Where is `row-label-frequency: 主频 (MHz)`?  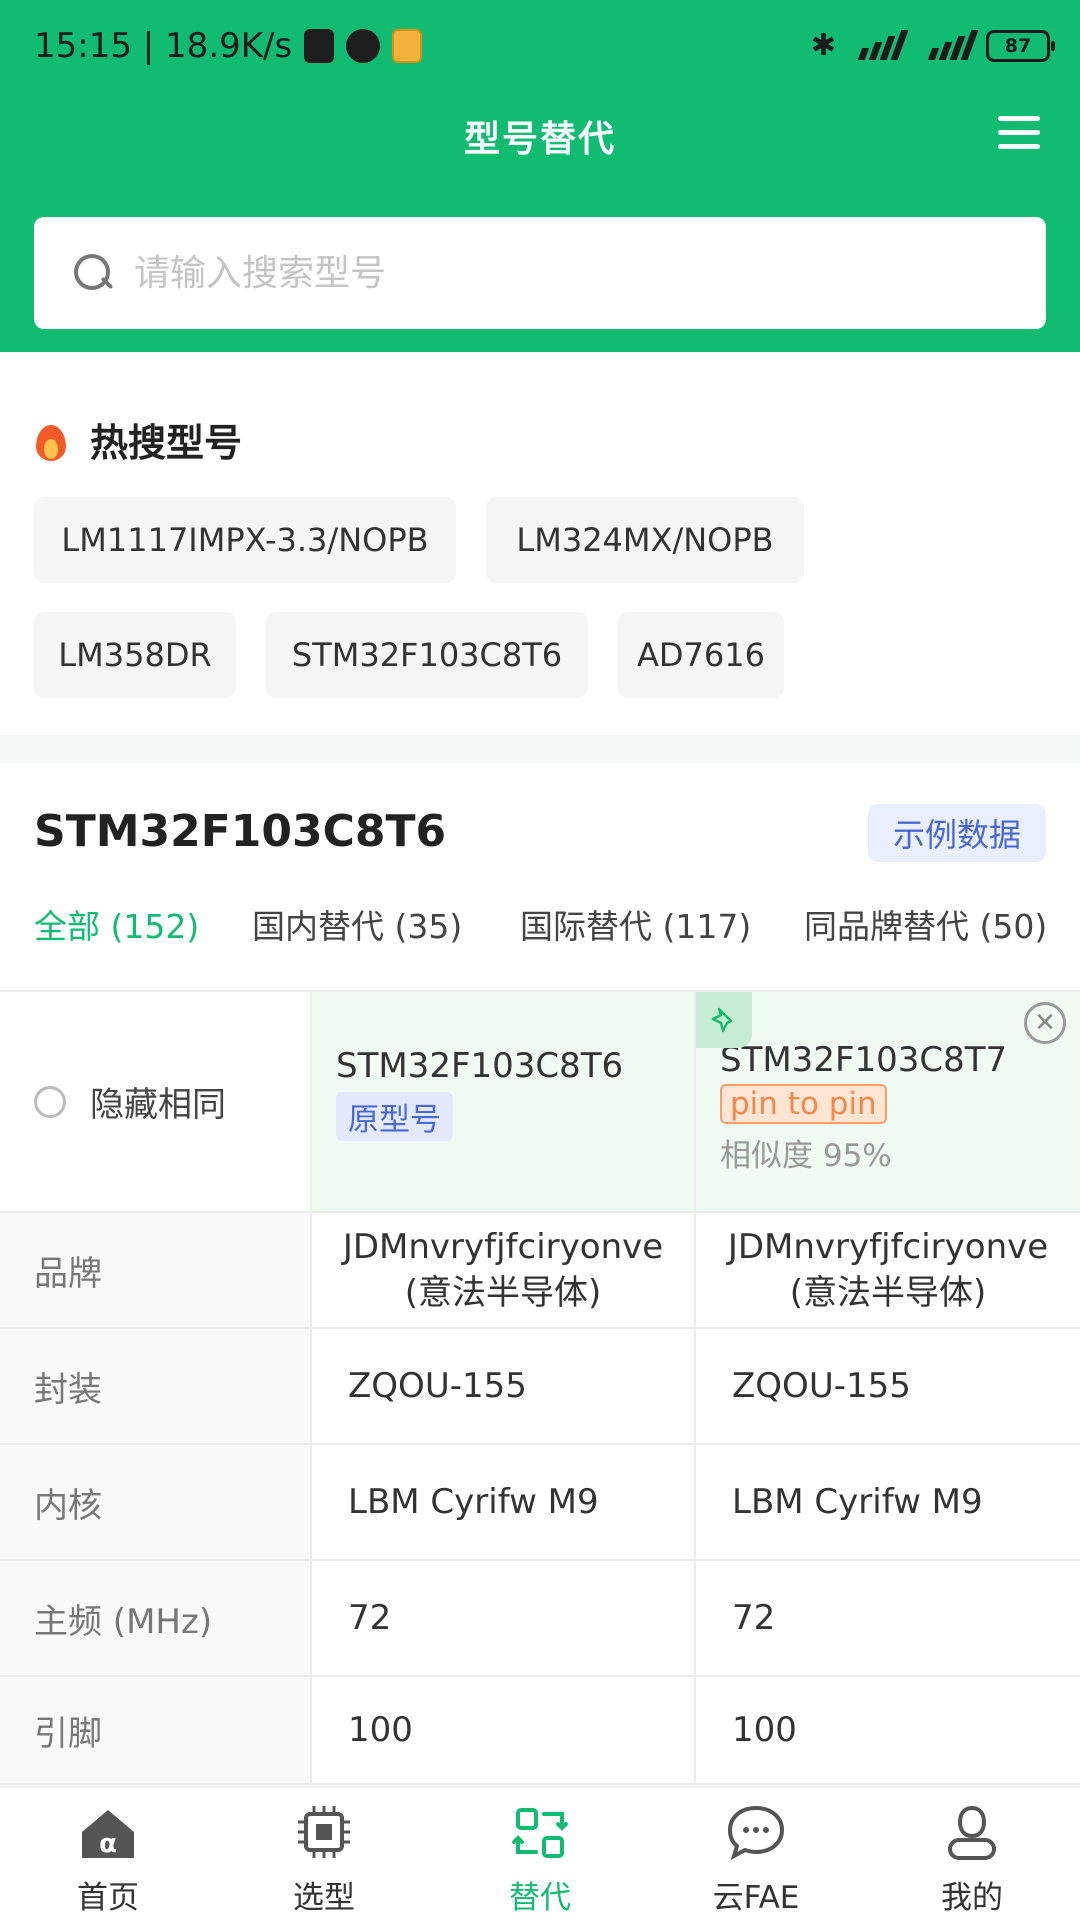 row-label-frequency: 主频 (MHz) is located at coordinates (156, 1619).